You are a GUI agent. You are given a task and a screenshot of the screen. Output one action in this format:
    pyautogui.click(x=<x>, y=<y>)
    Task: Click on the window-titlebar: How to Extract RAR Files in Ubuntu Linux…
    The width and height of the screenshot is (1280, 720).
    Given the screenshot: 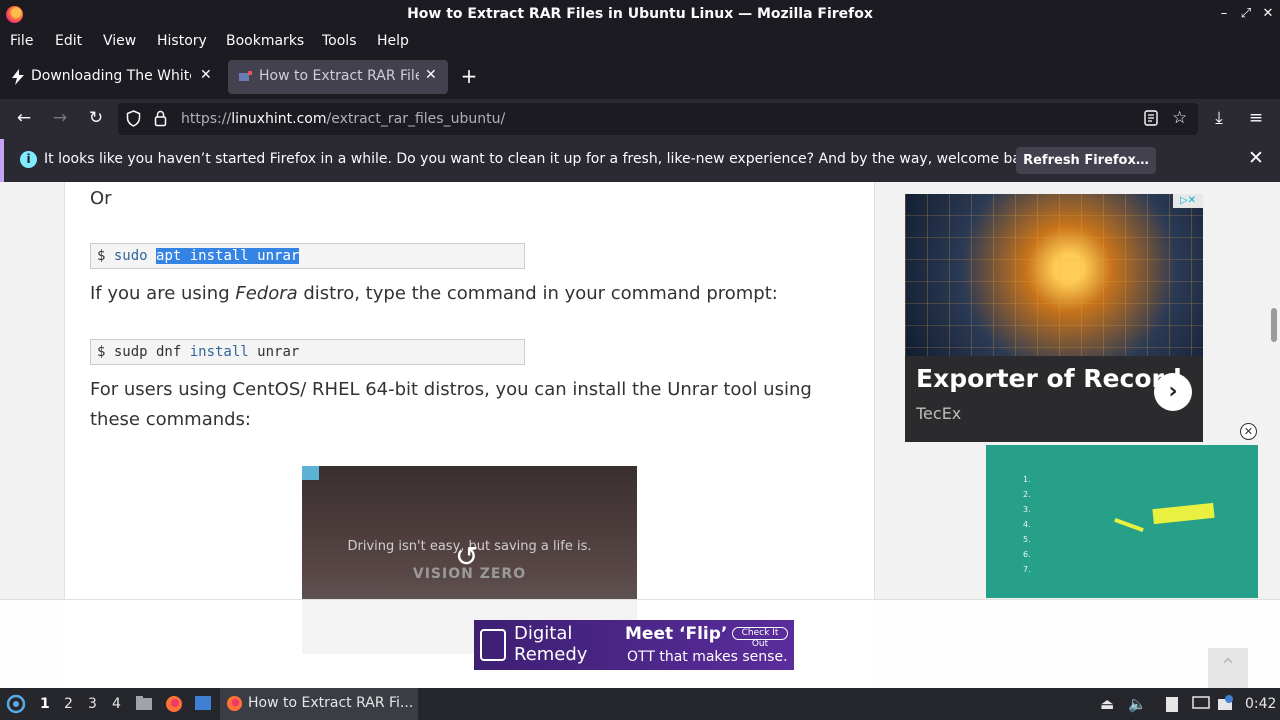 What is the action you would take?
    pyautogui.click(x=640, y=14)
    